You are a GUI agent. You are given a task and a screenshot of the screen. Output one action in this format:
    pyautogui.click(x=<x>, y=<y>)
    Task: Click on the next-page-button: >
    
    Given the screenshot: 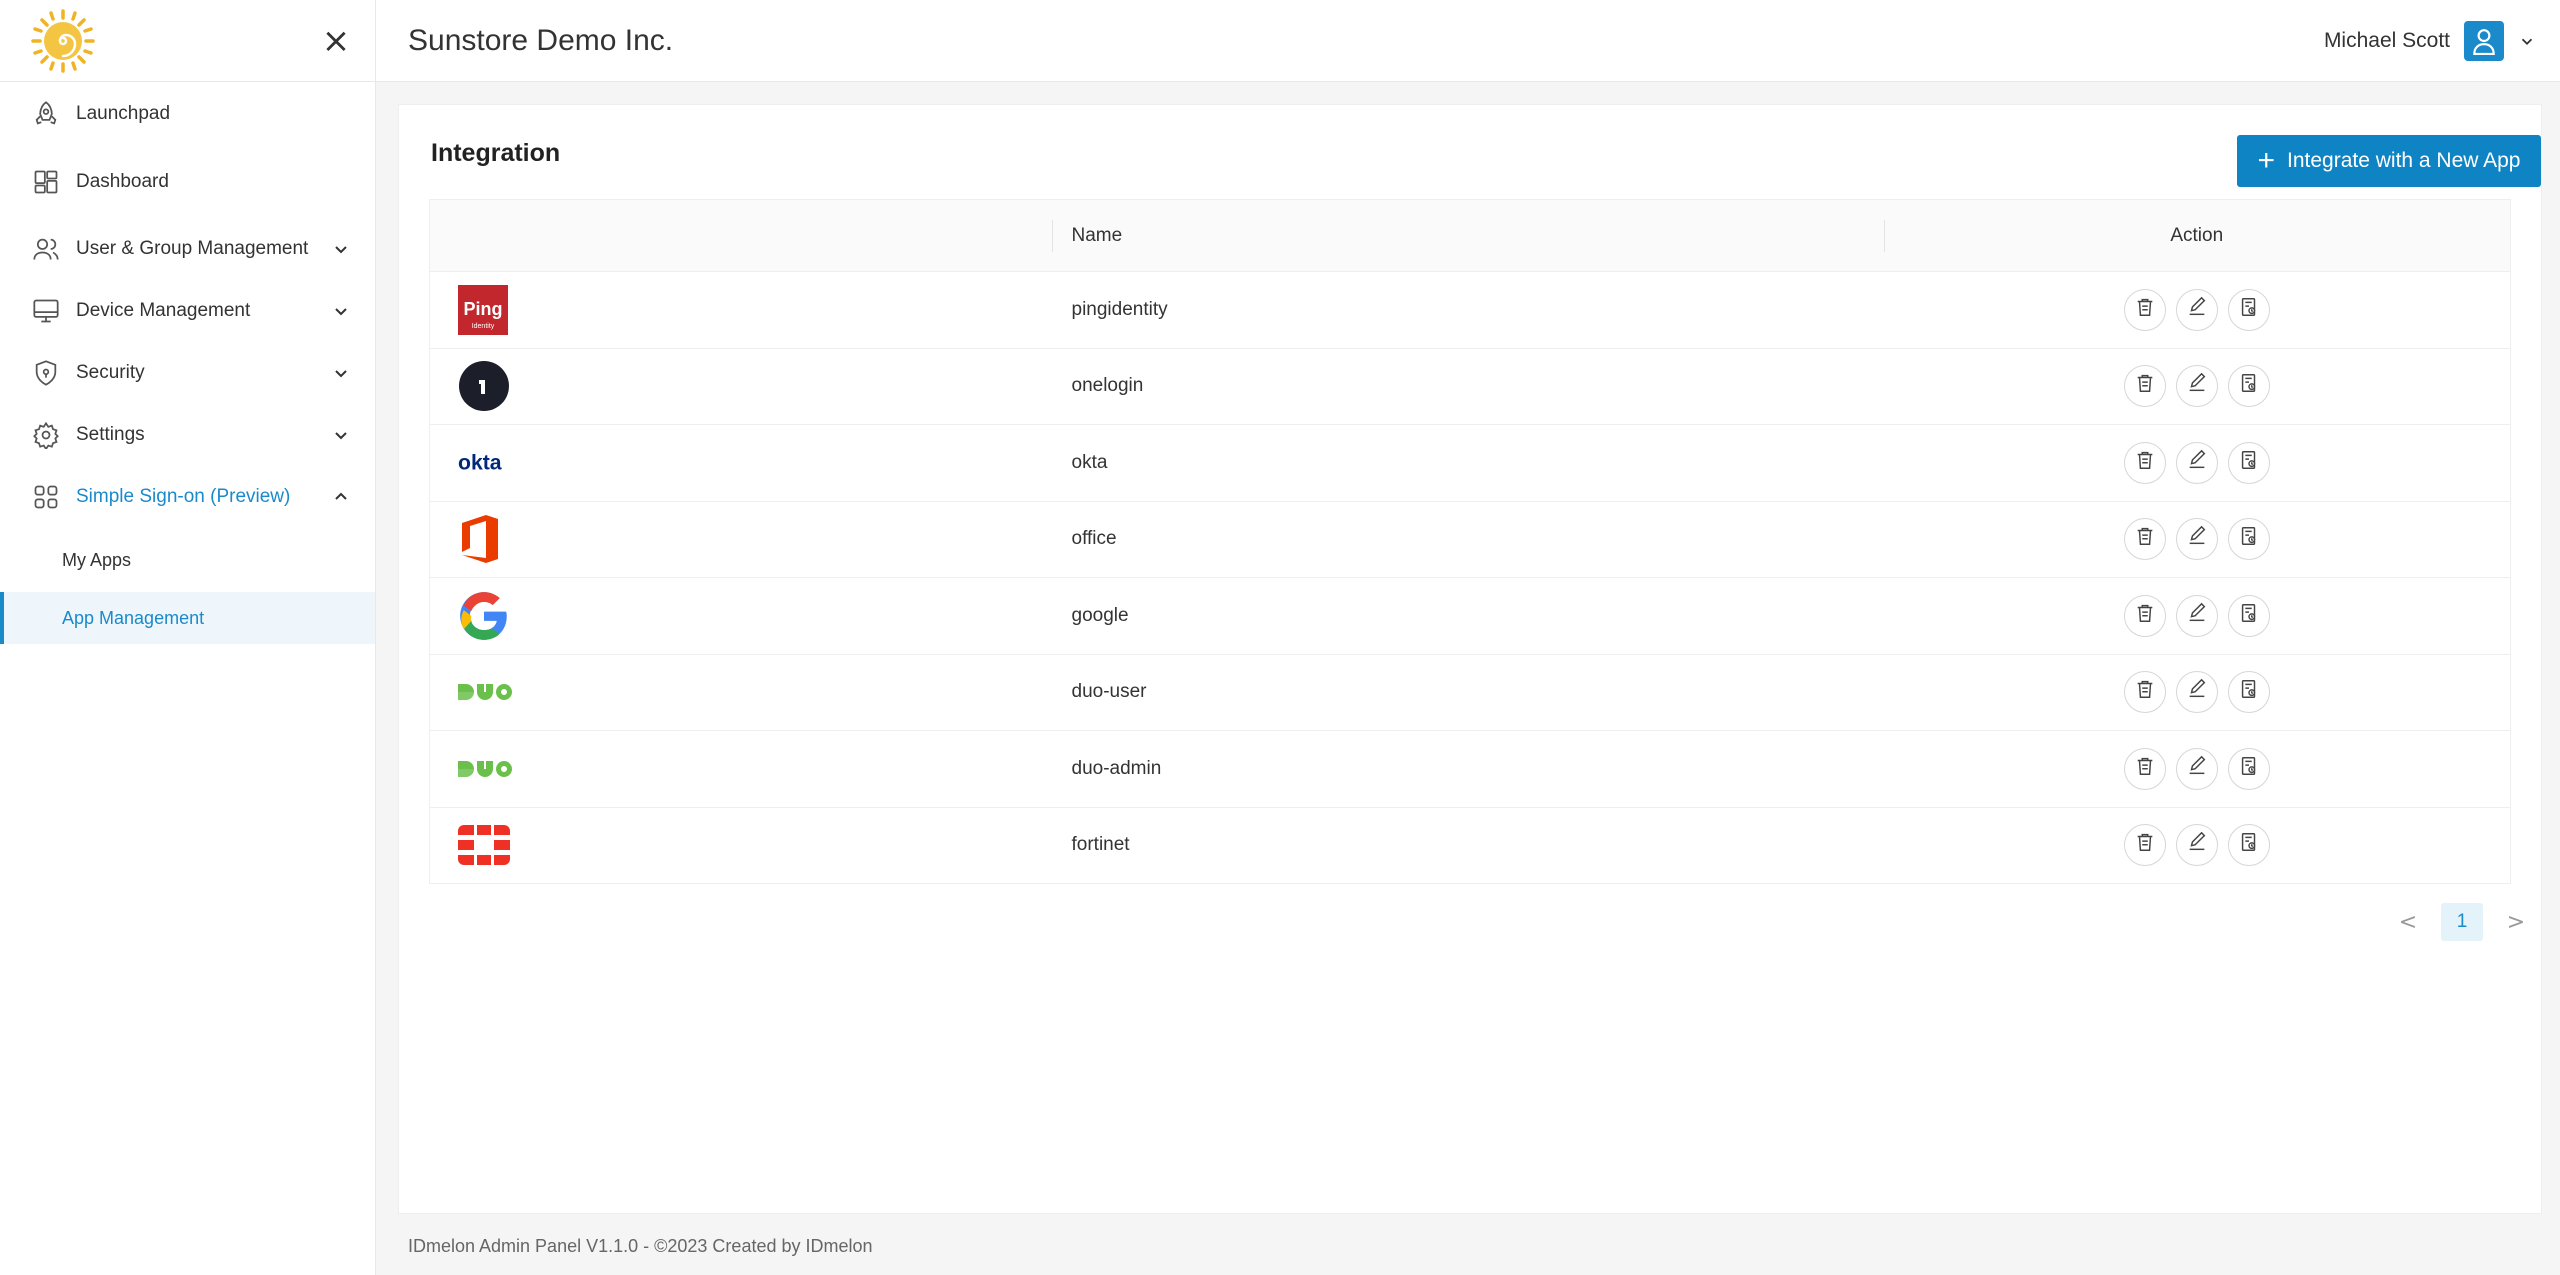 What is the action you would take?
    pyautogui.click(x=2516, y=922)
    